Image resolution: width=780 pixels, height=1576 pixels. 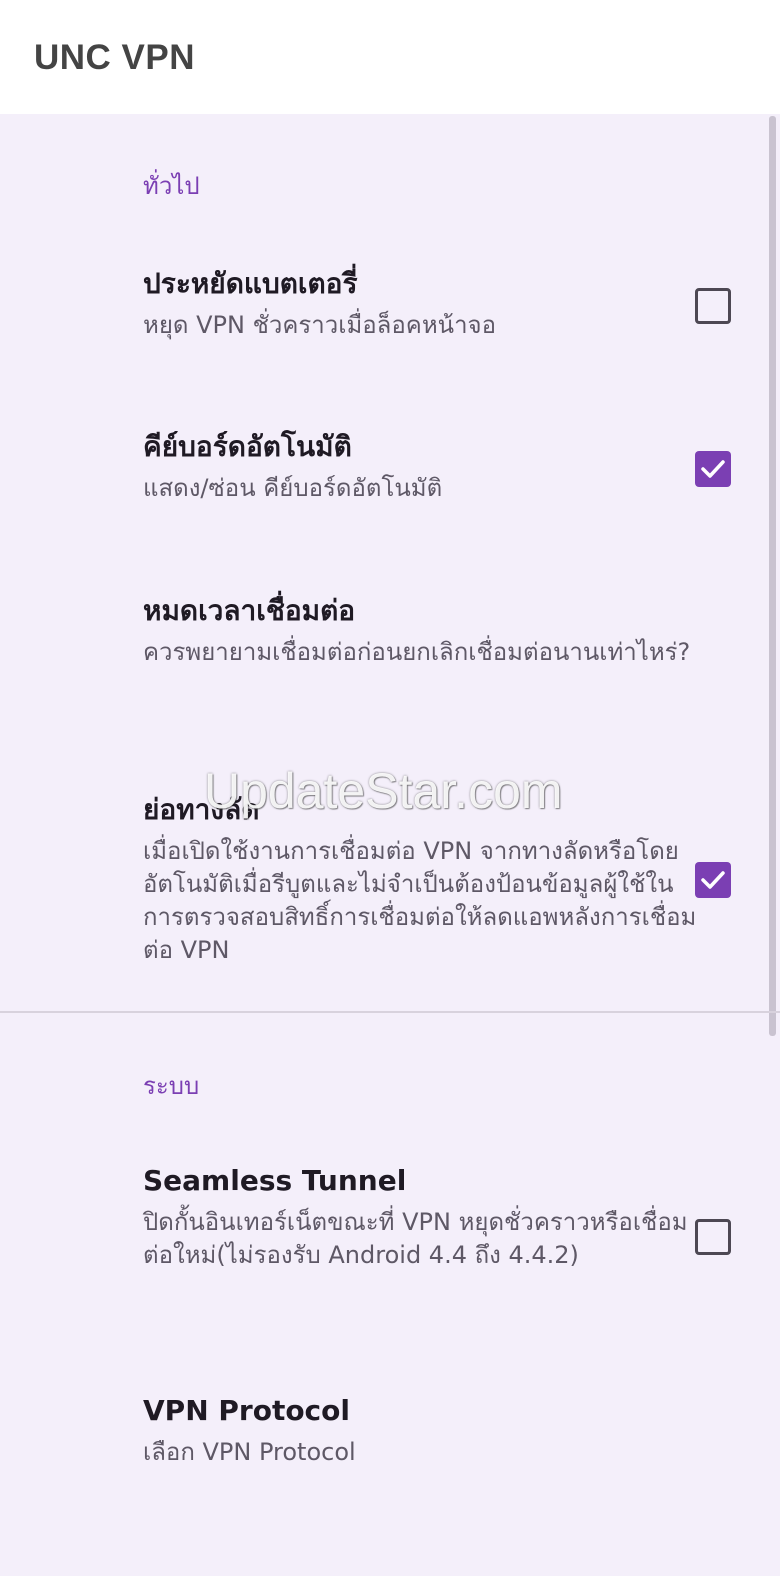 What do you see at coordinates (201, 809) in the screenshot?
I see `pref-title: ย่อทางลัด` at bounding box center [201, 809].